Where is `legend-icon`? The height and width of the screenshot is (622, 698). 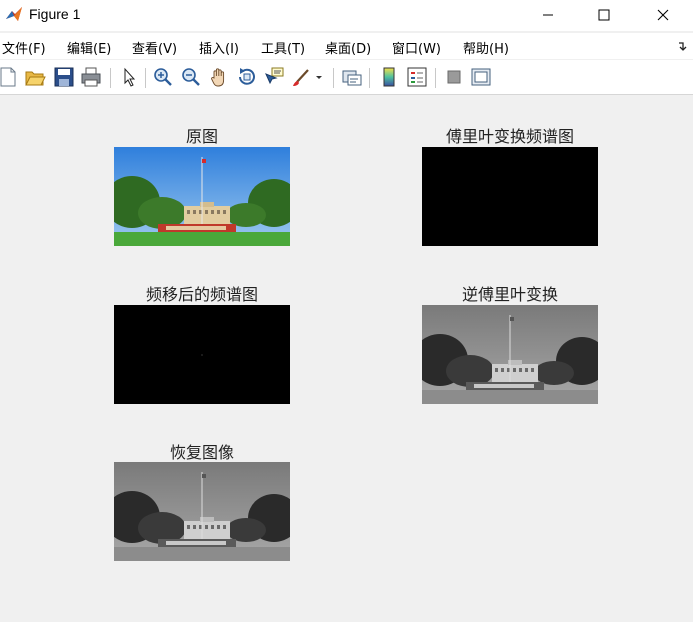
legend-icon is located at coordinates (417, 77).